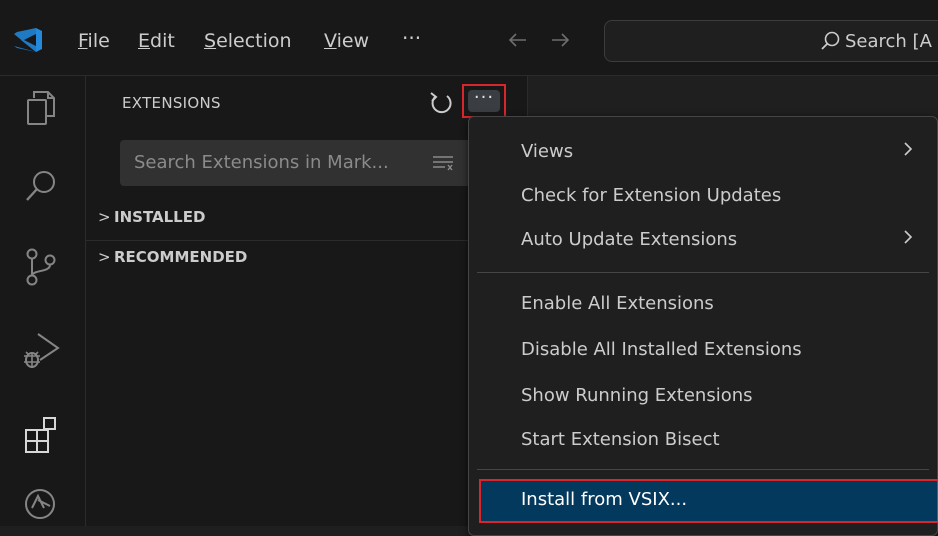 The image size is (938, 536). I want to click on menu-item-label: Start Extension Bisect, so click(620, 439).